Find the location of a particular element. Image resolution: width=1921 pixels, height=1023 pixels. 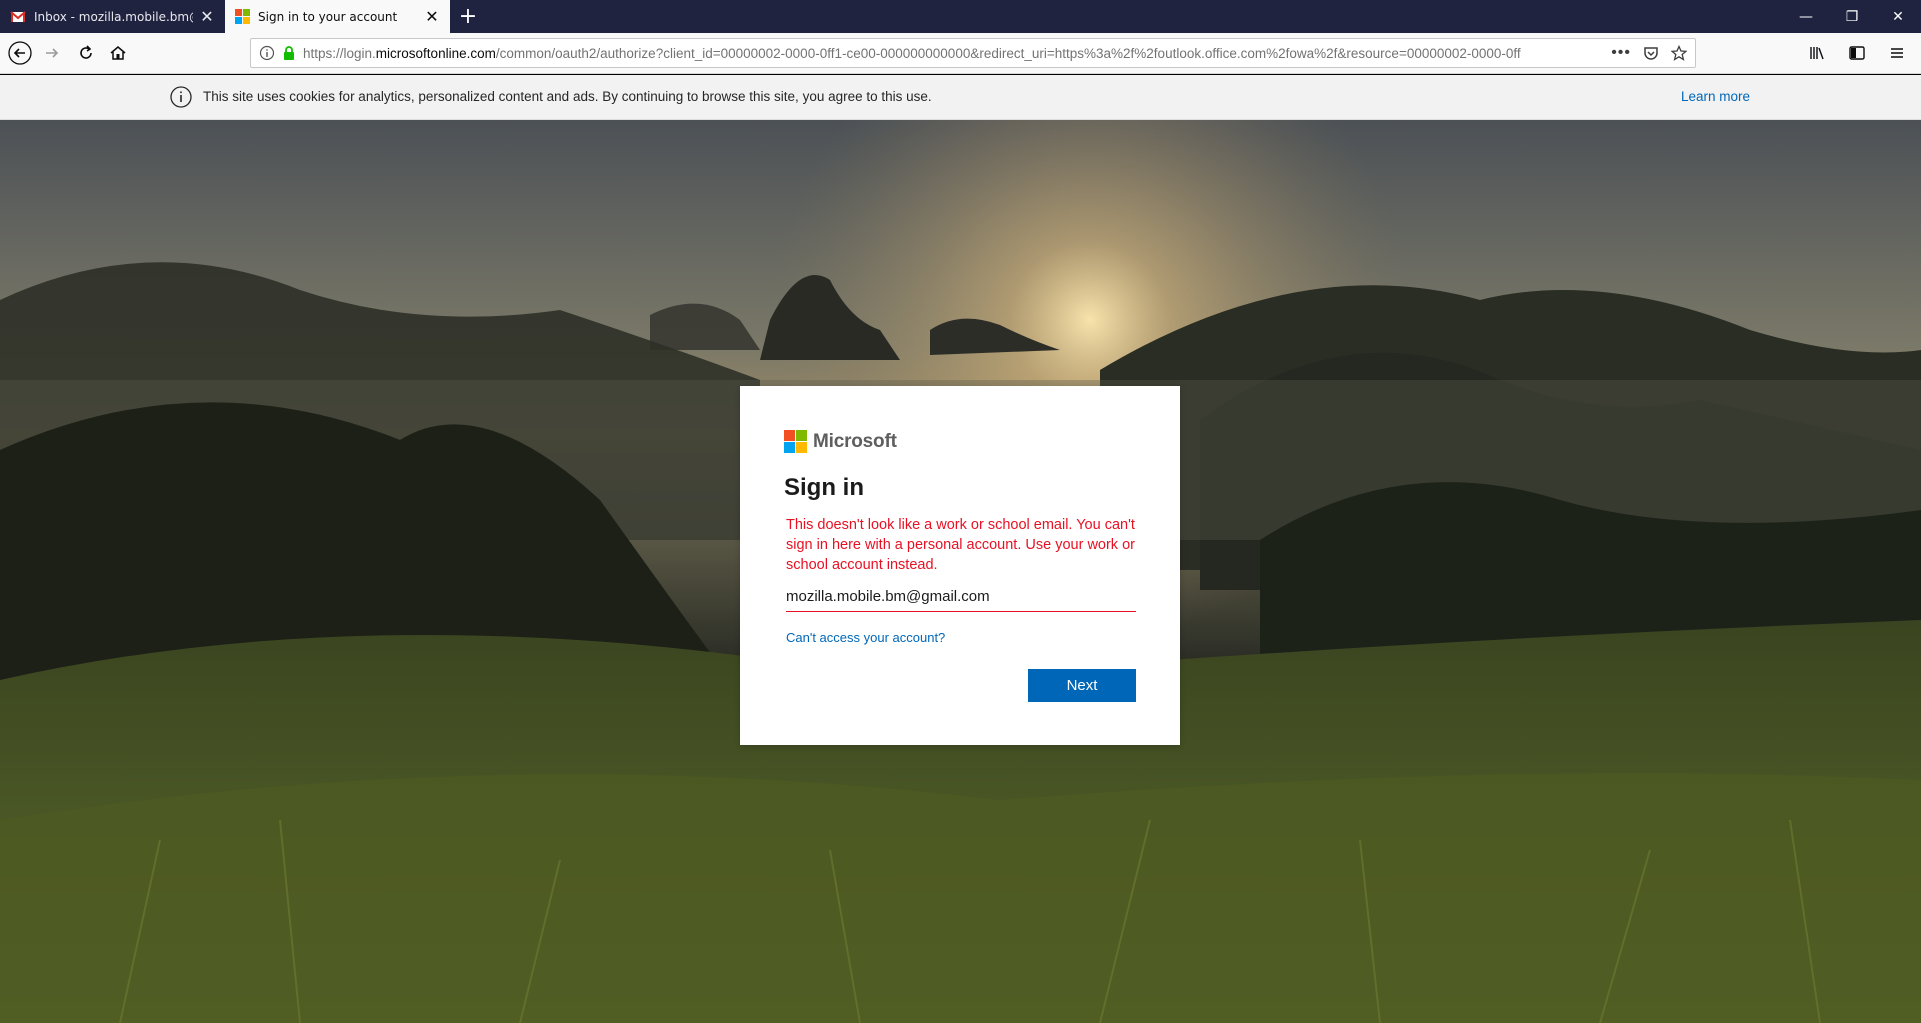

window-controls: — ❐ ✕ is located at coordinates (1852, 16).